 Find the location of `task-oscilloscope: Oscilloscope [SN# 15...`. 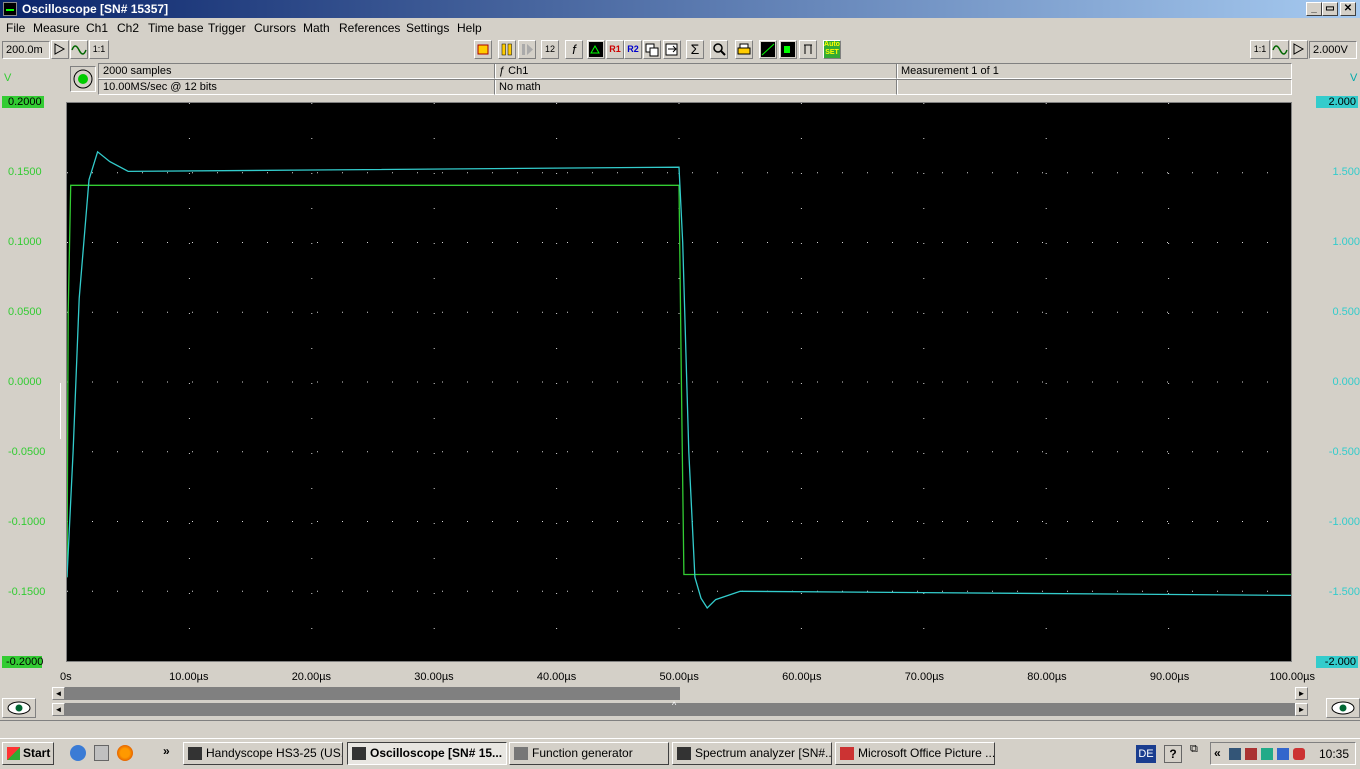

task-oscilloscope: Oscilloscope [SN# 15... is located at coordinates (427, 753).